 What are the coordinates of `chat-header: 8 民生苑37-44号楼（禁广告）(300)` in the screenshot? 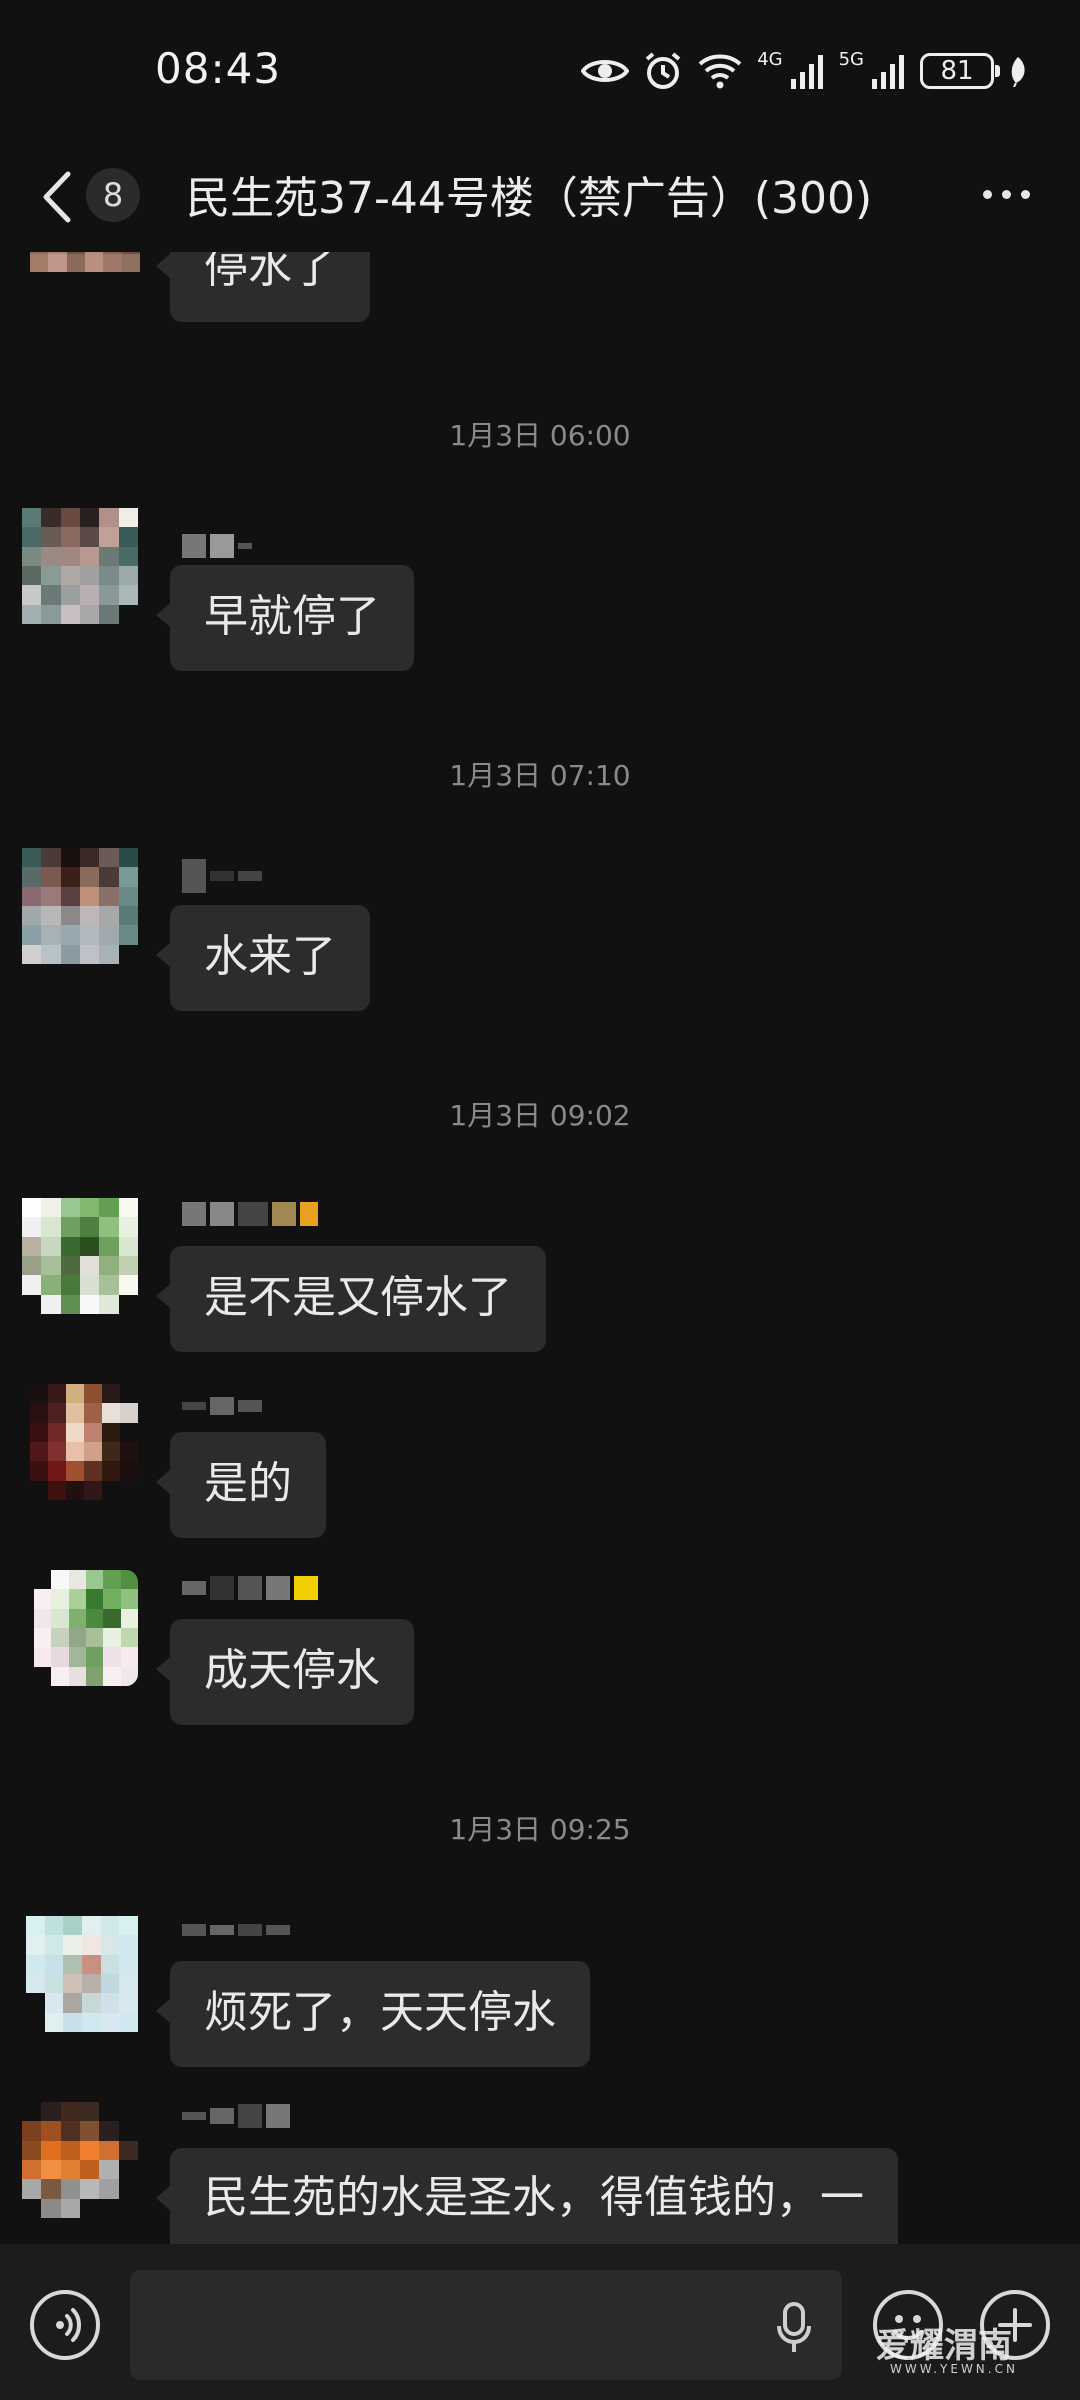 It's located at (540, 196).